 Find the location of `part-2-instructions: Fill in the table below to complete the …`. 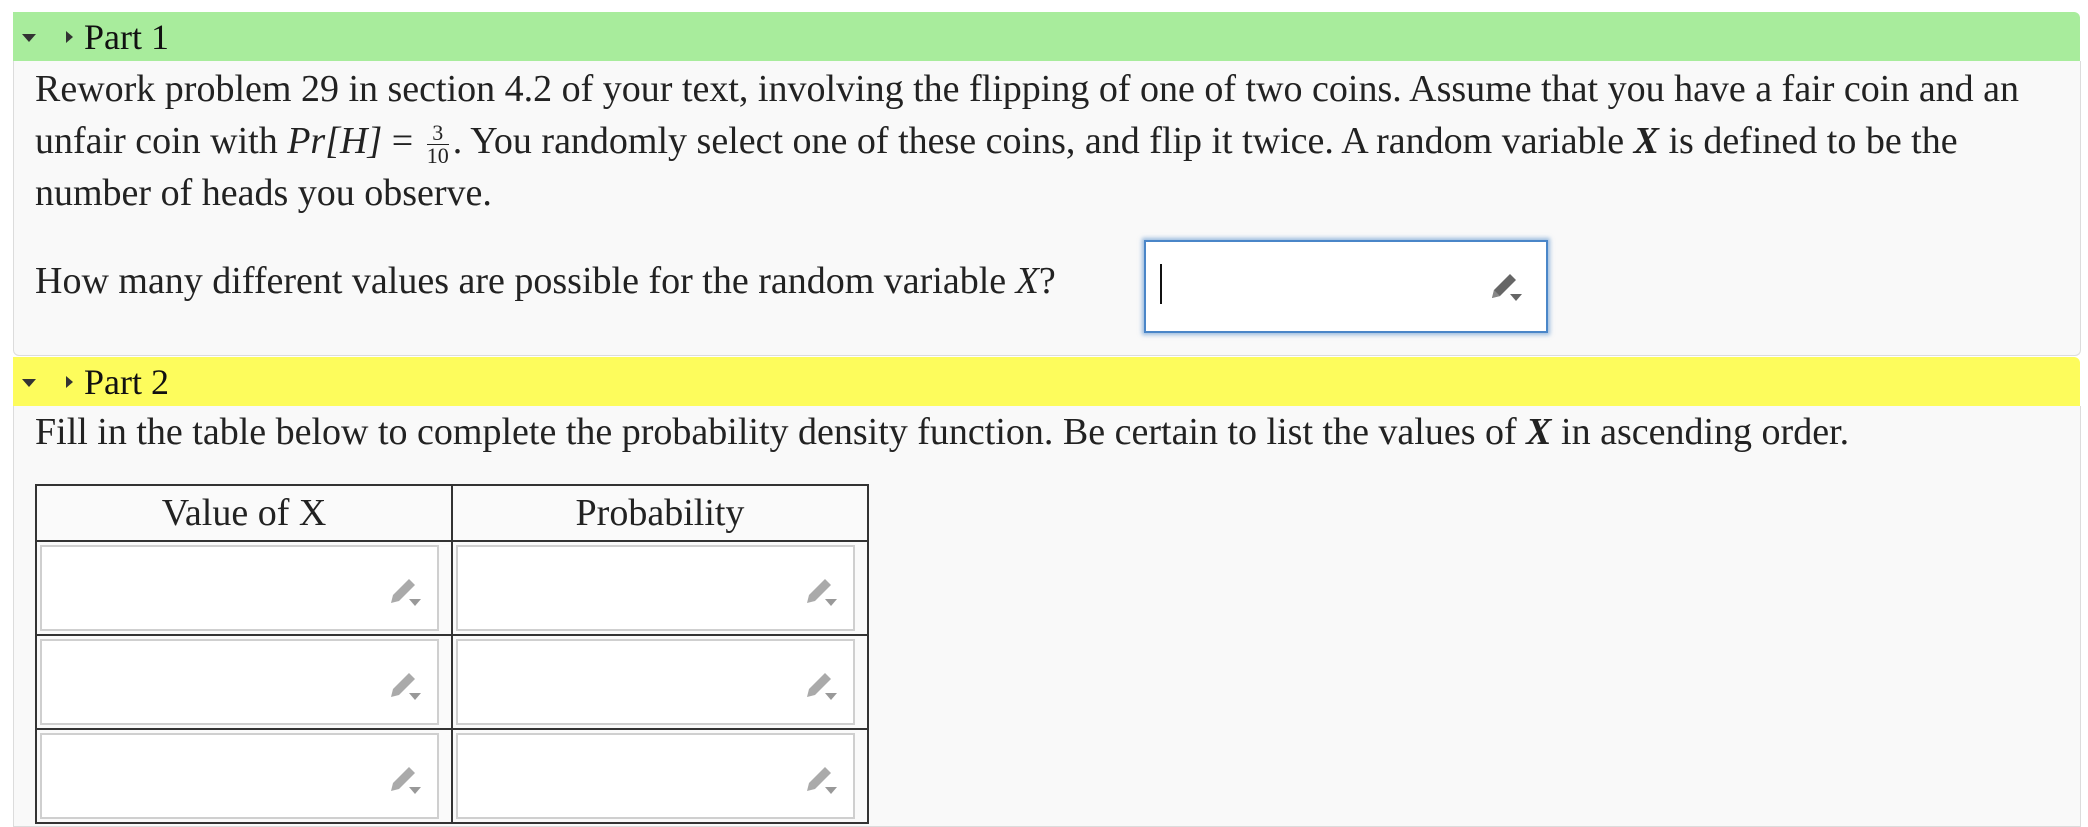

part-2-instructions: Fill in the table below to complete the … is located at coordinates (1047, 432).